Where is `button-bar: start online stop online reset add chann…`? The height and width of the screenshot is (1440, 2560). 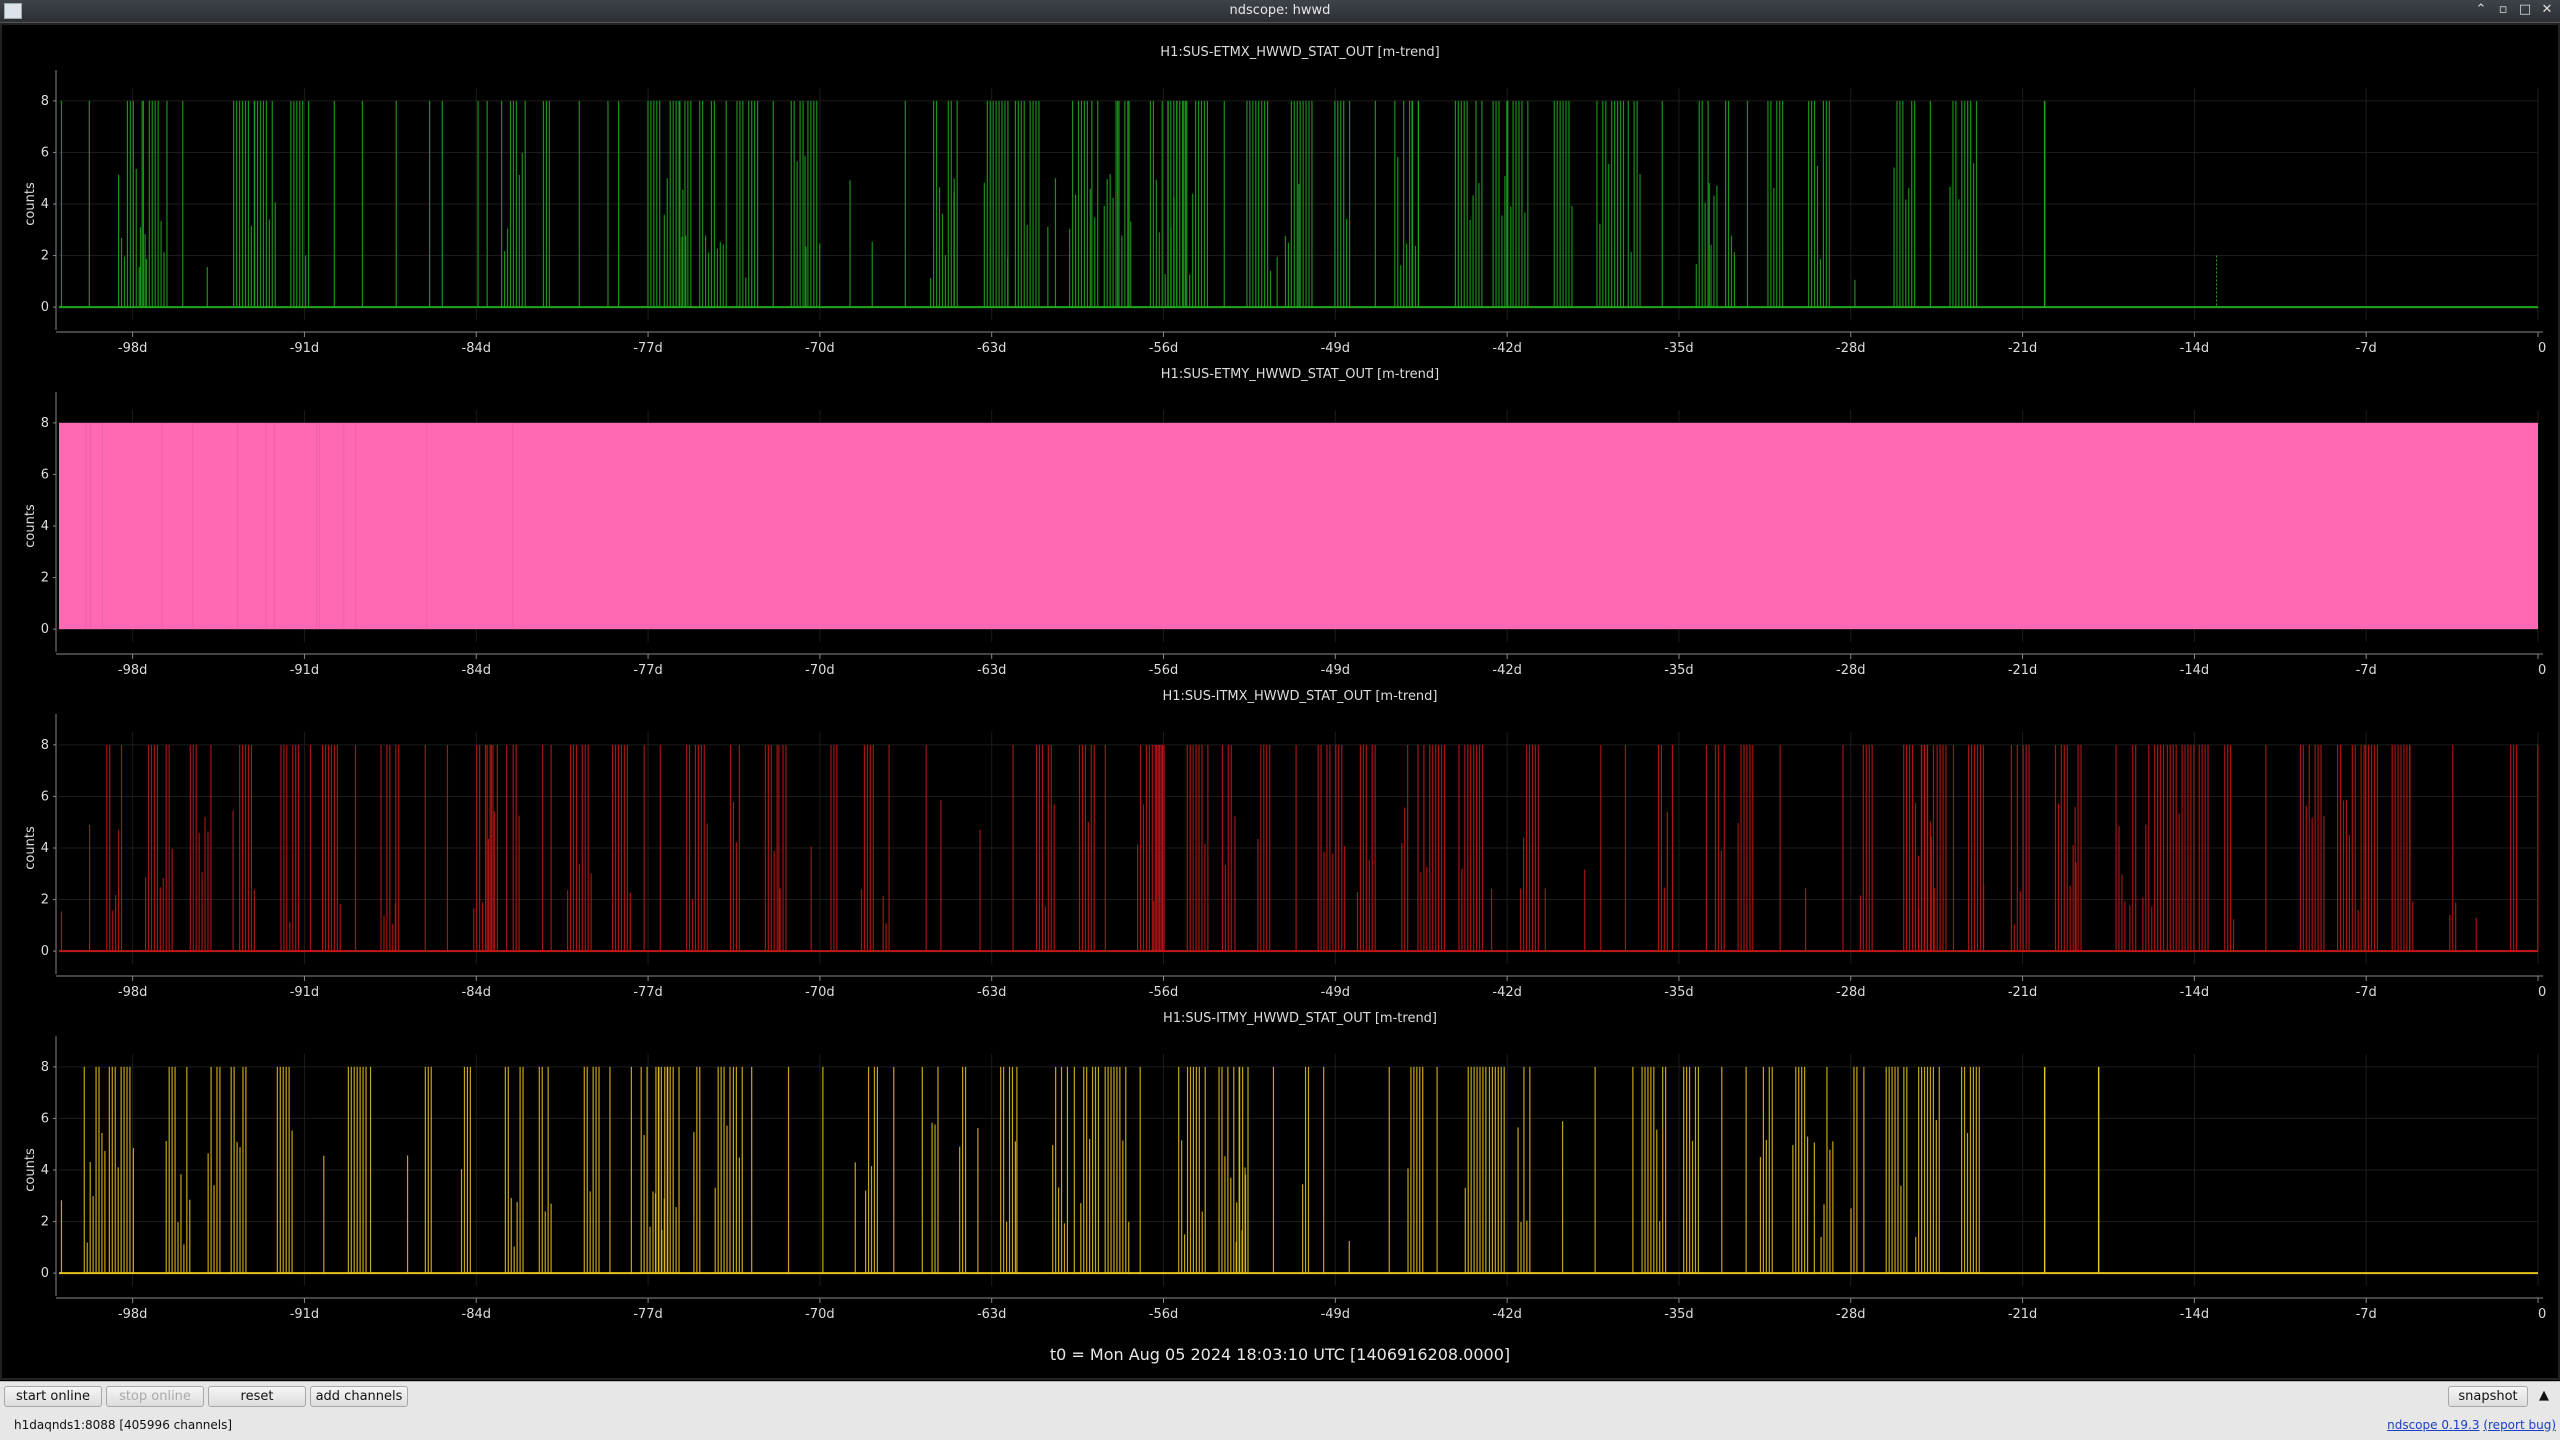 button-bar: start online stop online reset add chann… is located at coordinates (1280, 1396).